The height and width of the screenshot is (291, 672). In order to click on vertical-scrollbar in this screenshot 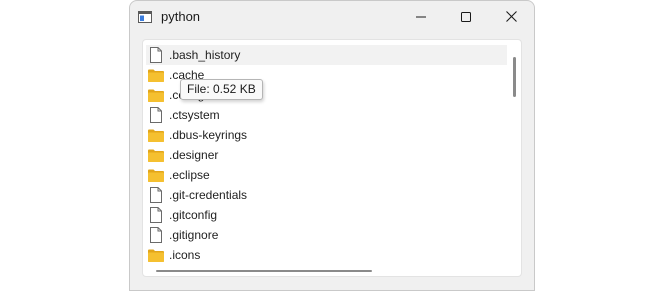, I will do `click(514, 77)`.